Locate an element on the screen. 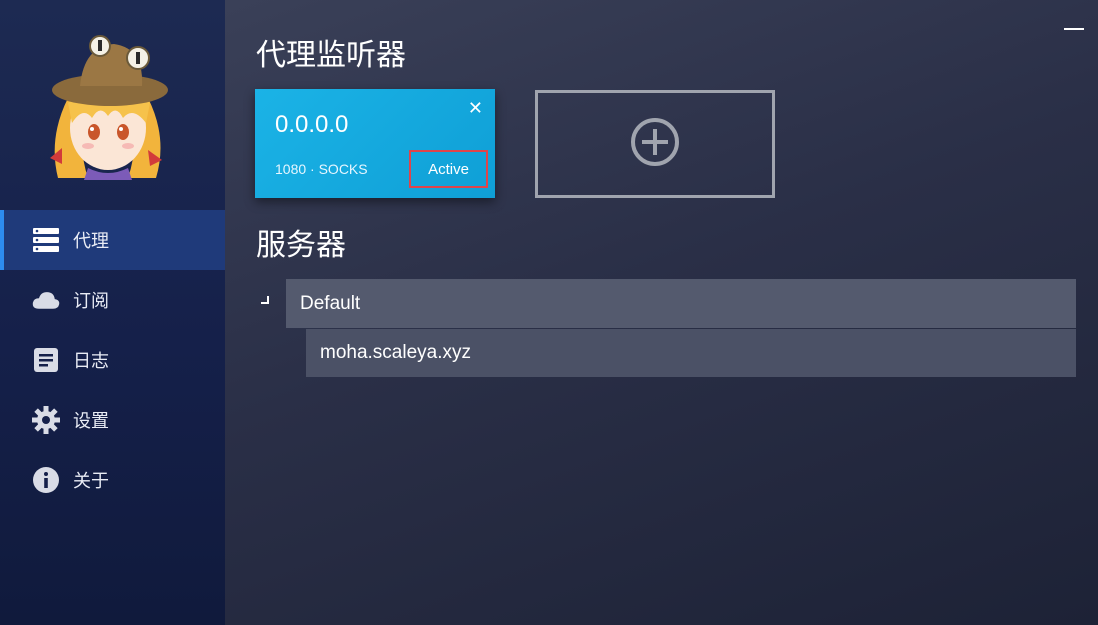 This screenshot has width=1098, height=625. sidebar-item-settings: 设置 is located at coordinates (112, 420).